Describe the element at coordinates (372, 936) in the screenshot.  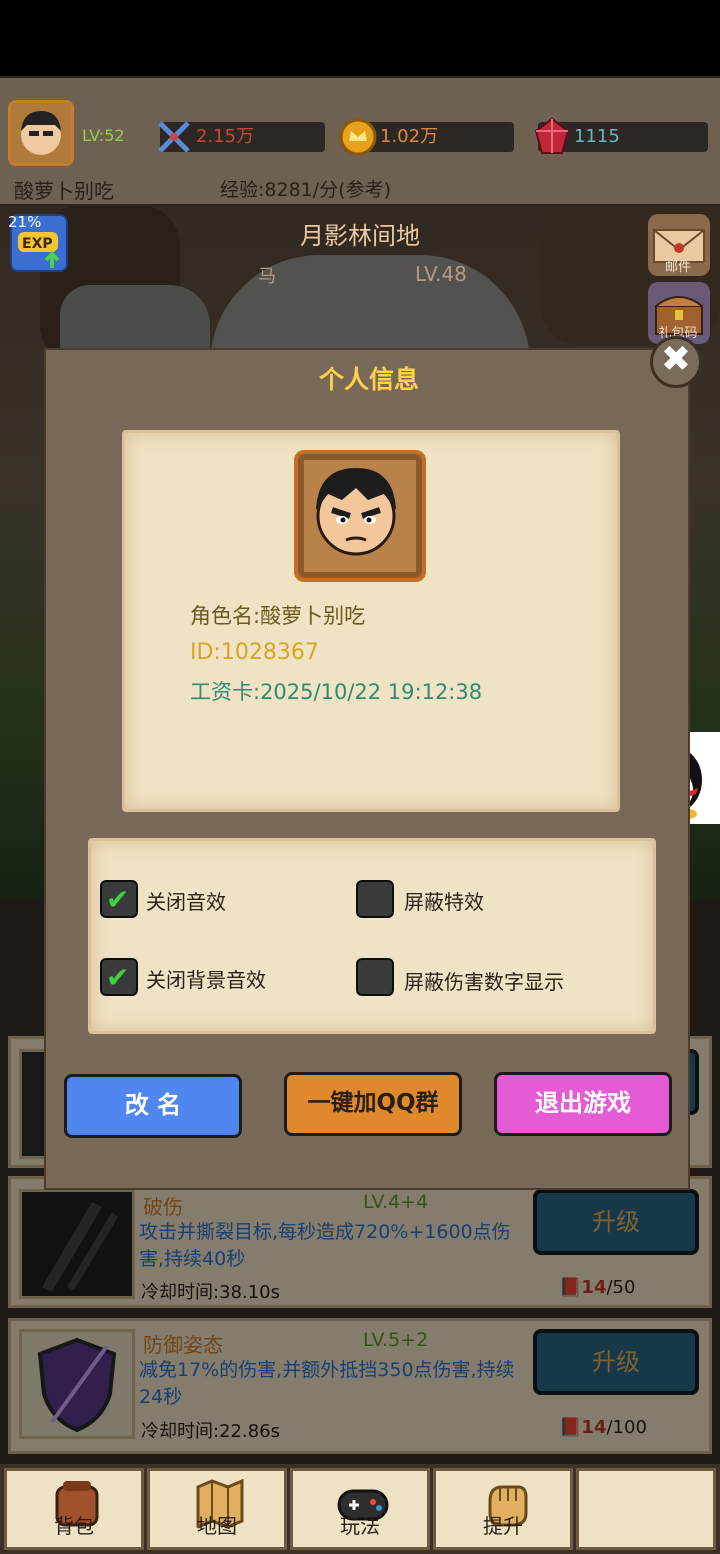
I see `settings-card` at that location.